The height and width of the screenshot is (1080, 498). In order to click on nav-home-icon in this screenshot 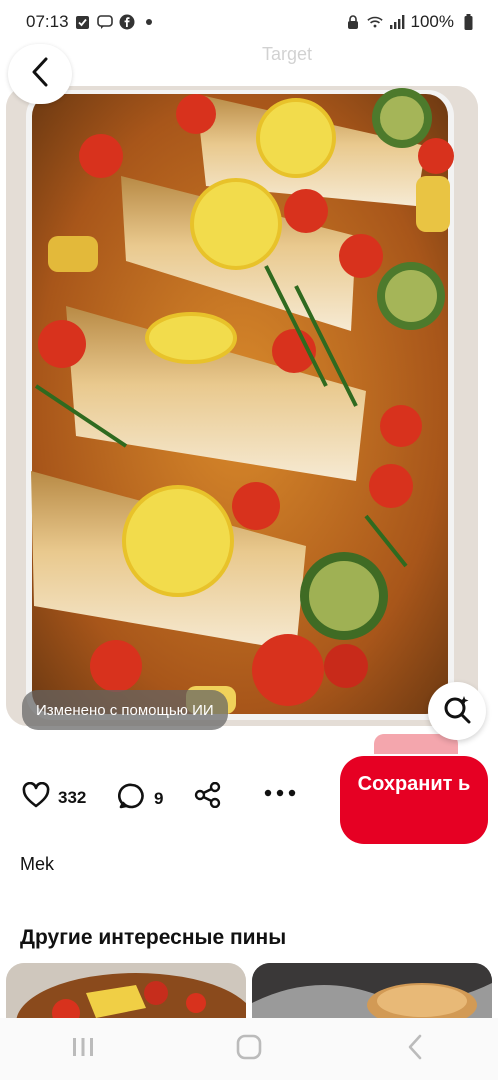, I will do `click(249, 1049)`.